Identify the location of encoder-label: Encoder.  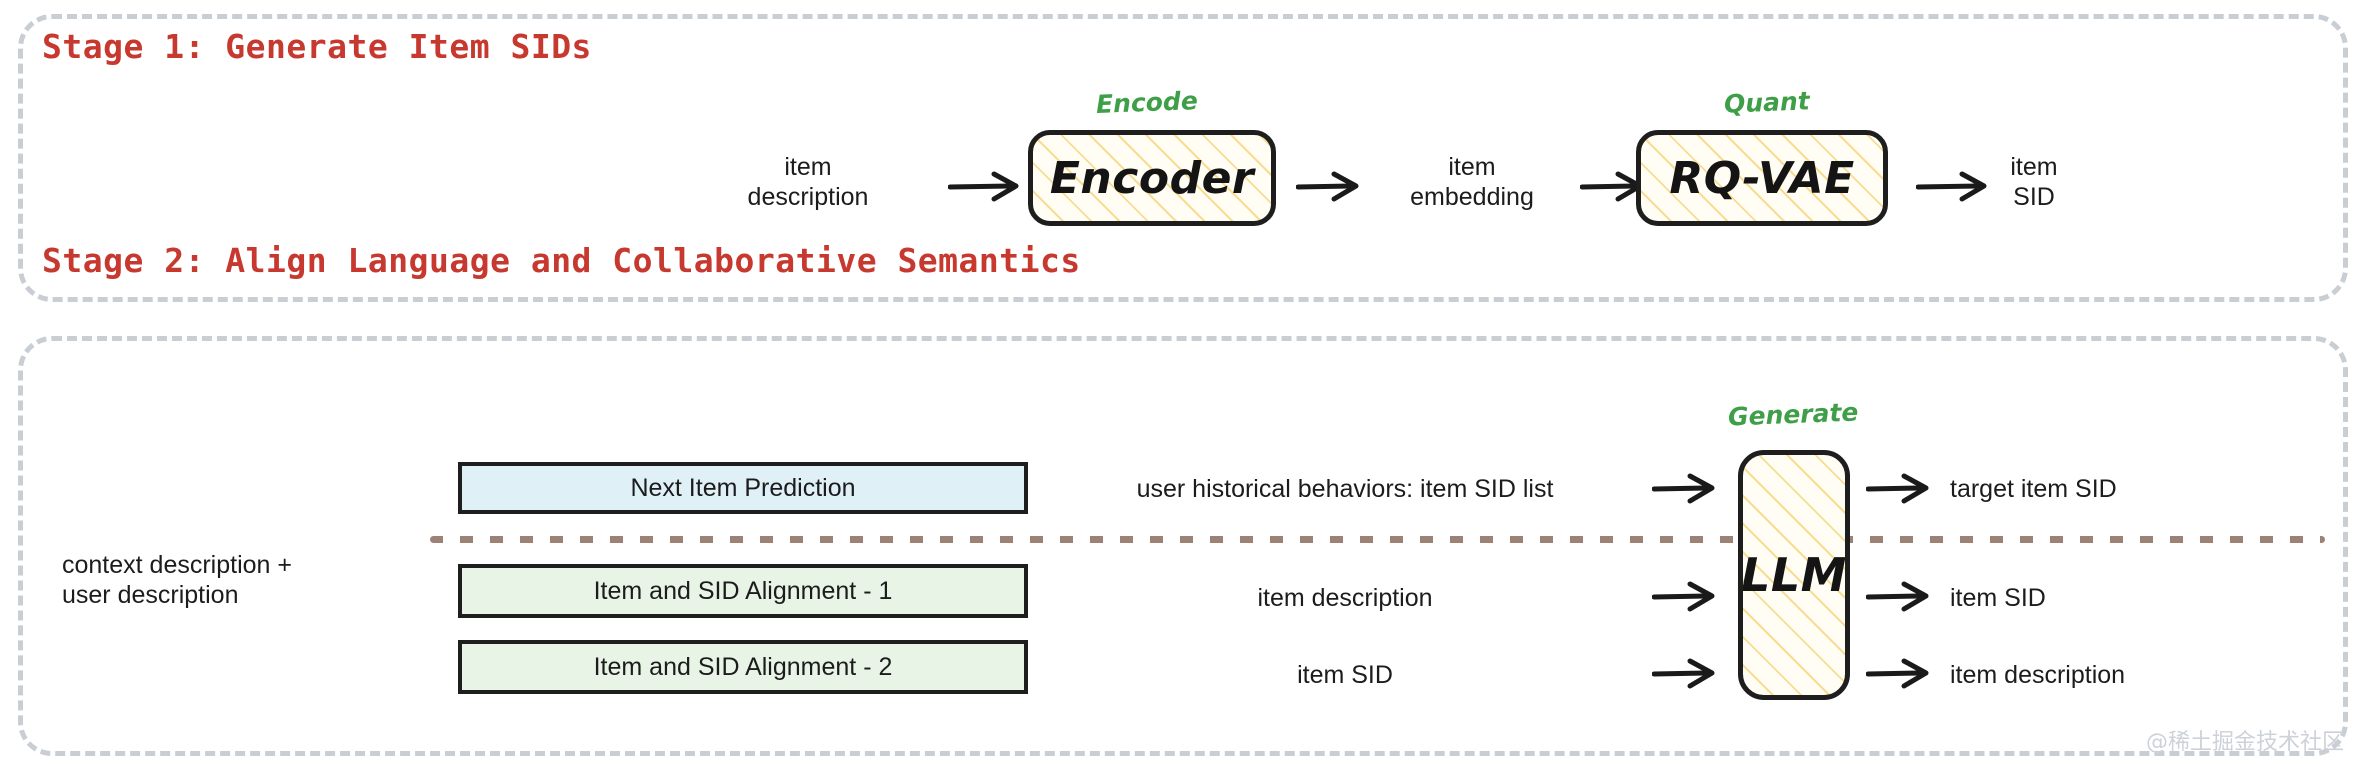
(1152, 178).